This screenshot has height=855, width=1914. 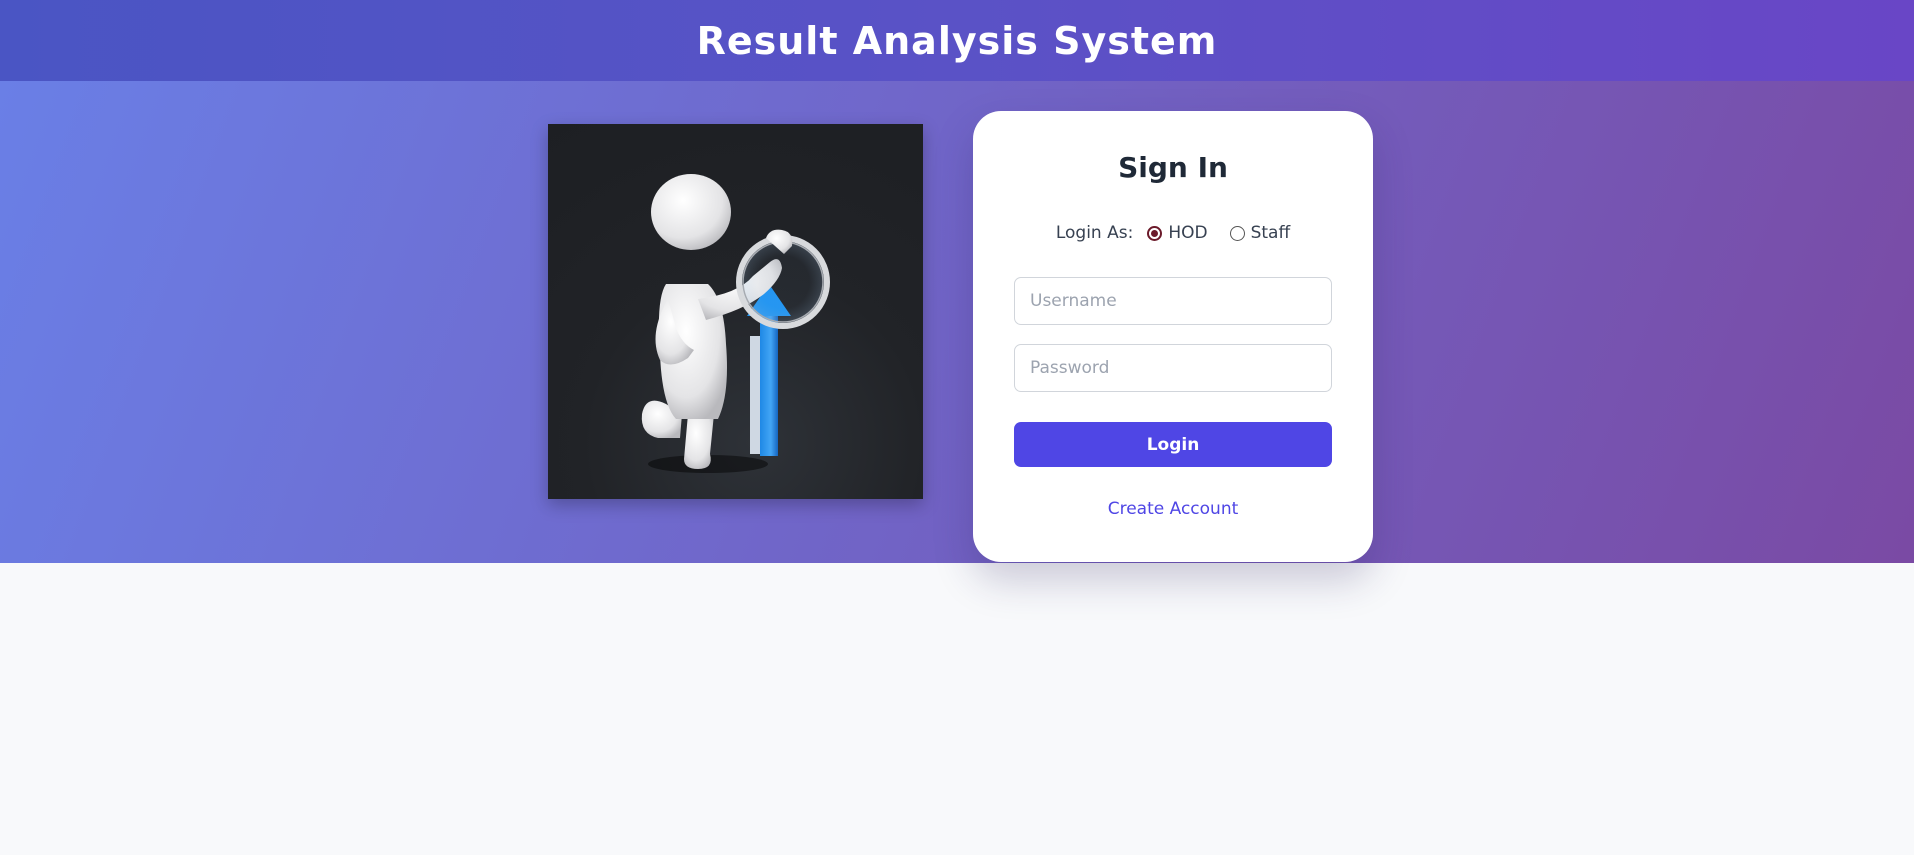 What do you see at coordinates (1173, 444) in the screenshot?
I see `login-button: Login` at bounding box center [1173, 444].